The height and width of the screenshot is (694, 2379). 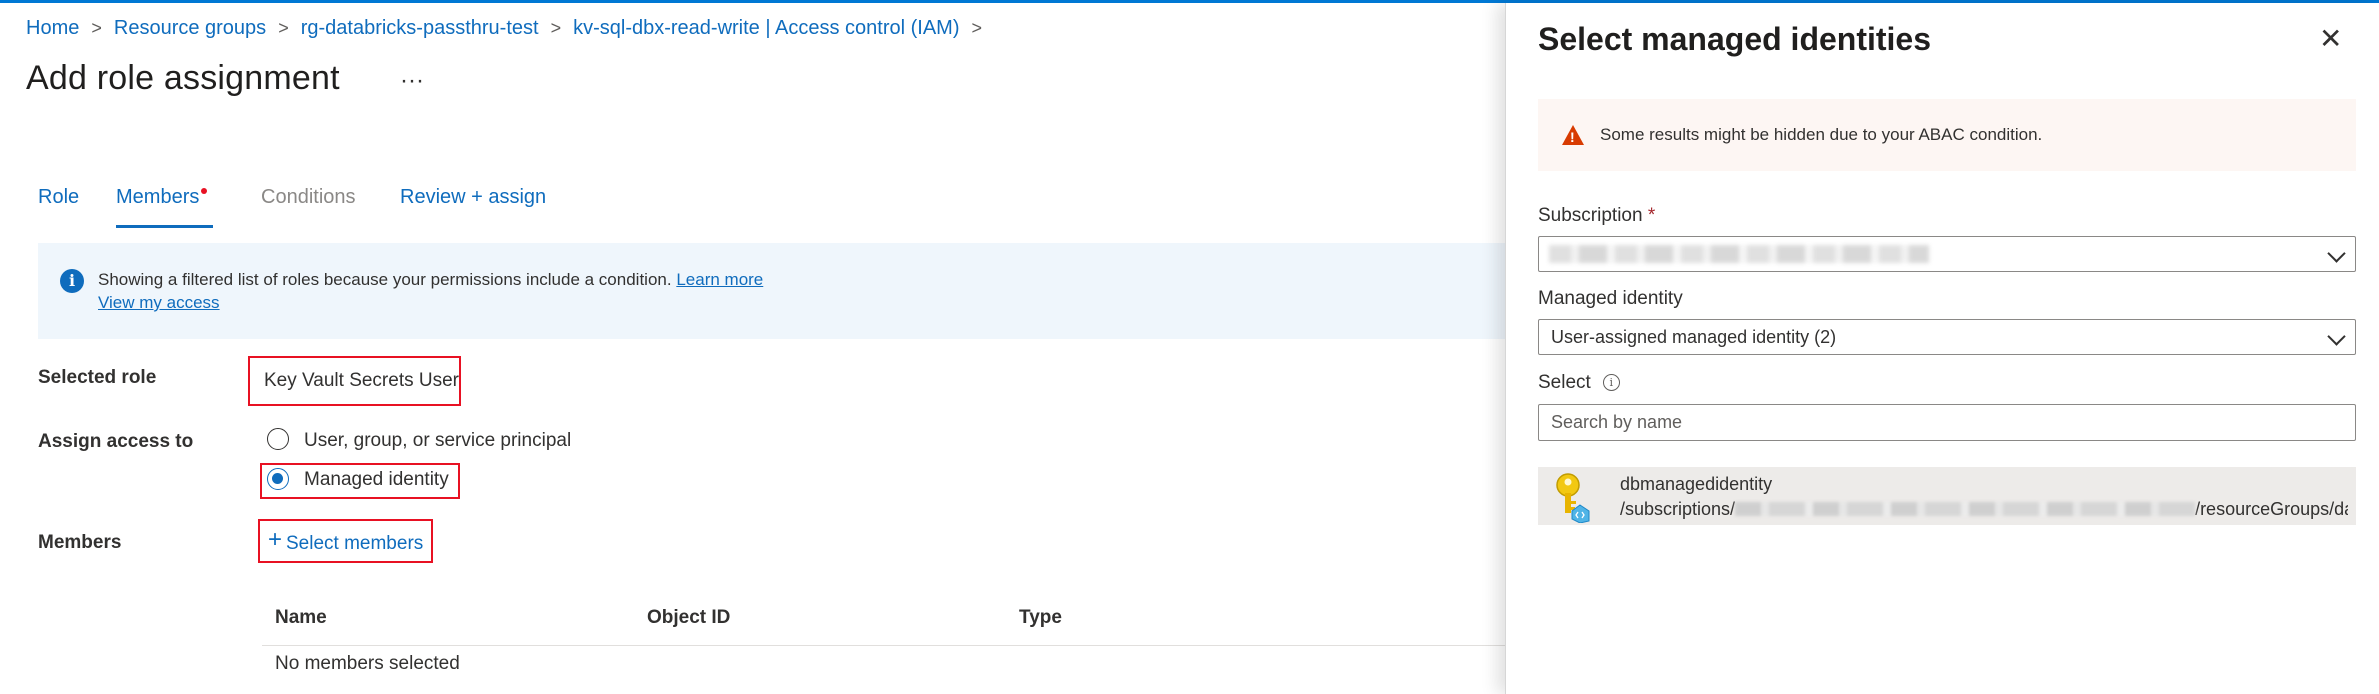 I want to click on select-label-text: Select, so click(x=1564, y=382).